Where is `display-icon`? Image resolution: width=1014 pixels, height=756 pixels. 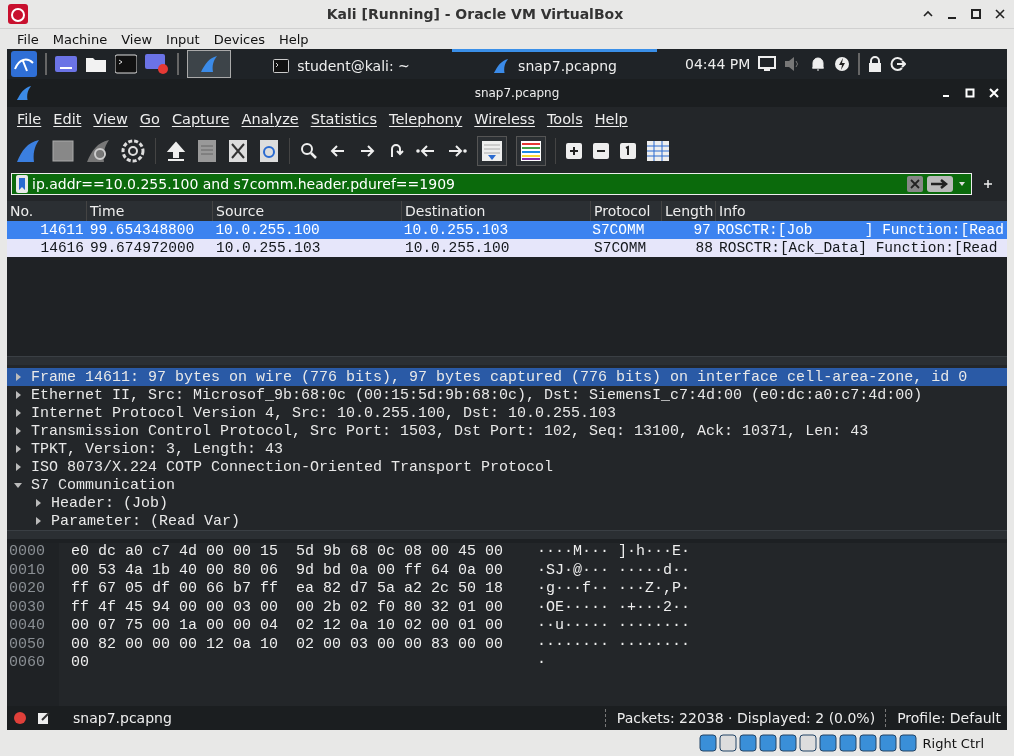
display-icon is located at coordinates (767, 64).